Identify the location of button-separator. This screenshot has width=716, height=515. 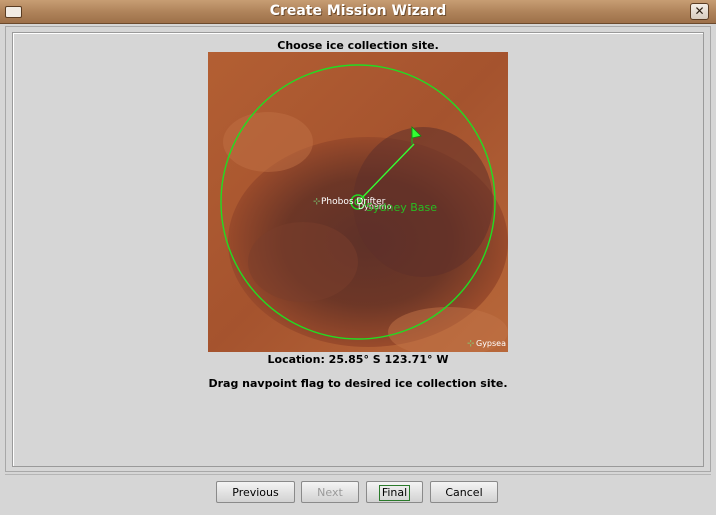
(358, 474).